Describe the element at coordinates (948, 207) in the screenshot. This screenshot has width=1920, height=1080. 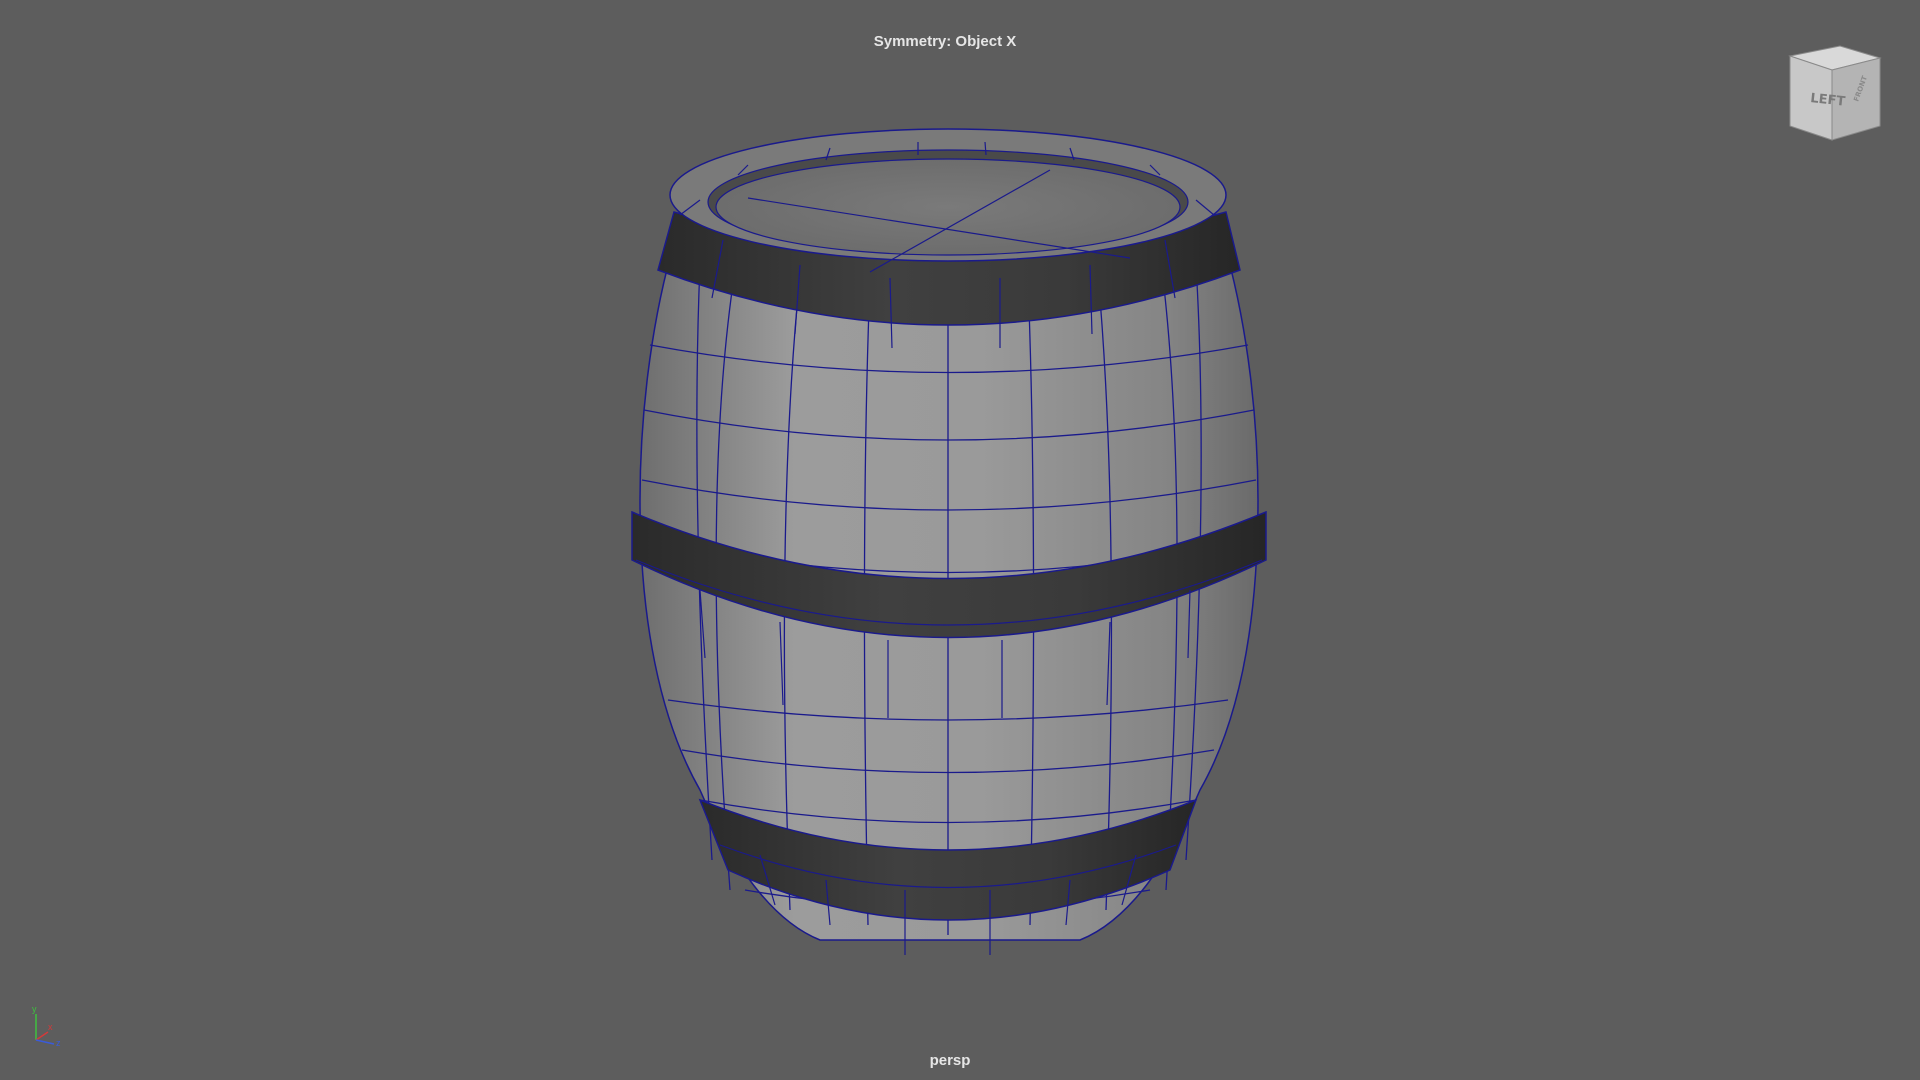
I see `barrel-lid` at that location.